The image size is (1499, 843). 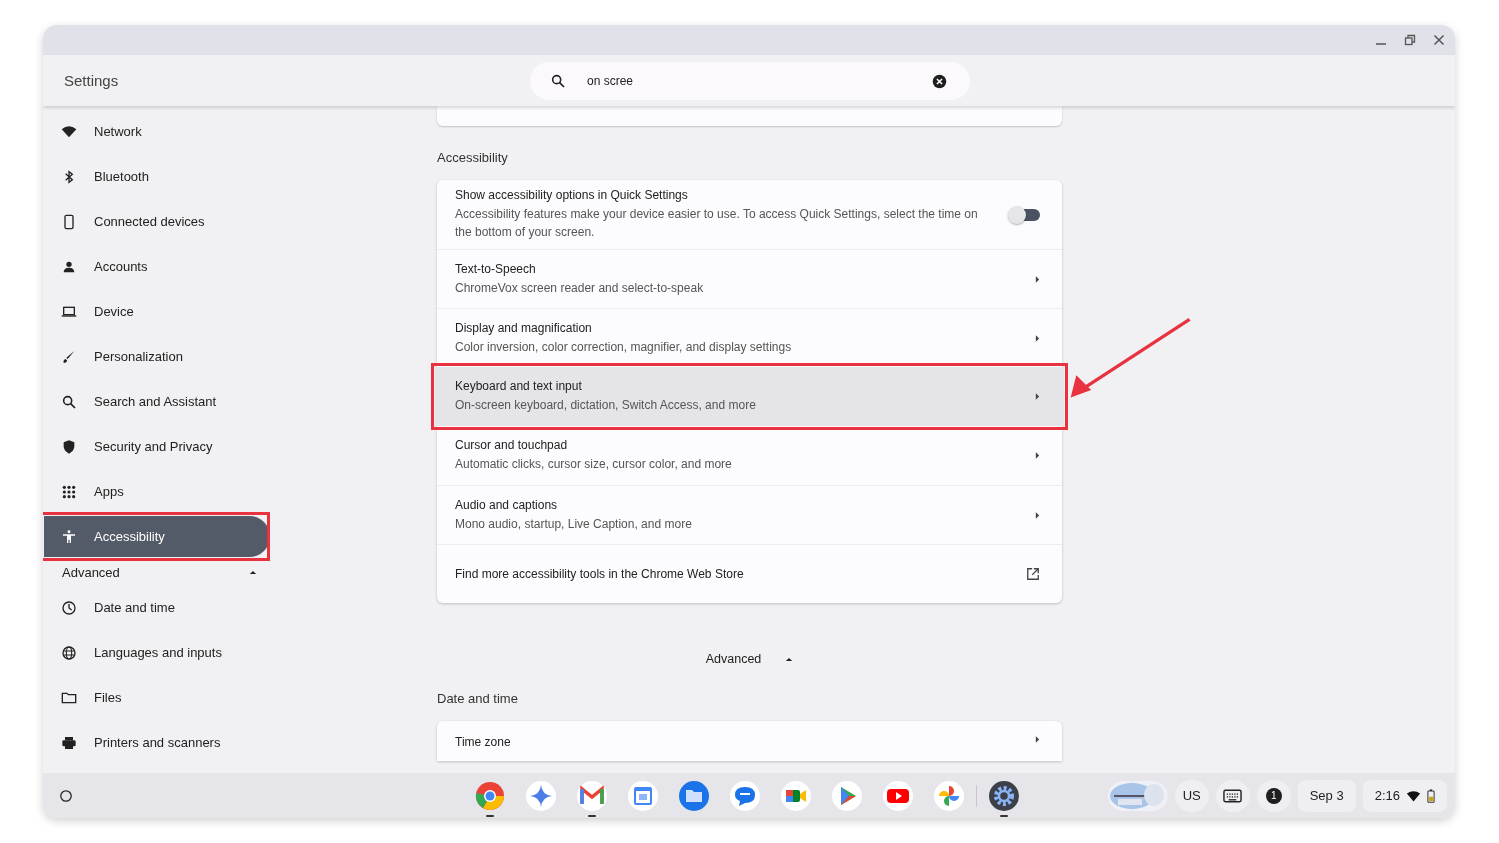 I want to click on settings-row: Find more accessibility tools in the Chrome Web Store, so click(x=749, y=573).